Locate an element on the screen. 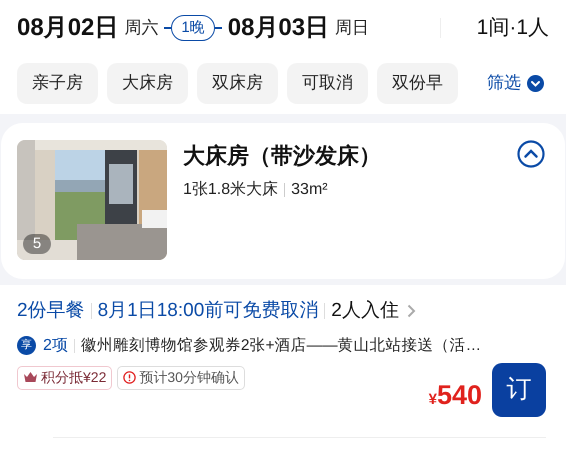  perk-badge: 享 is located at coordinates (26, 345).